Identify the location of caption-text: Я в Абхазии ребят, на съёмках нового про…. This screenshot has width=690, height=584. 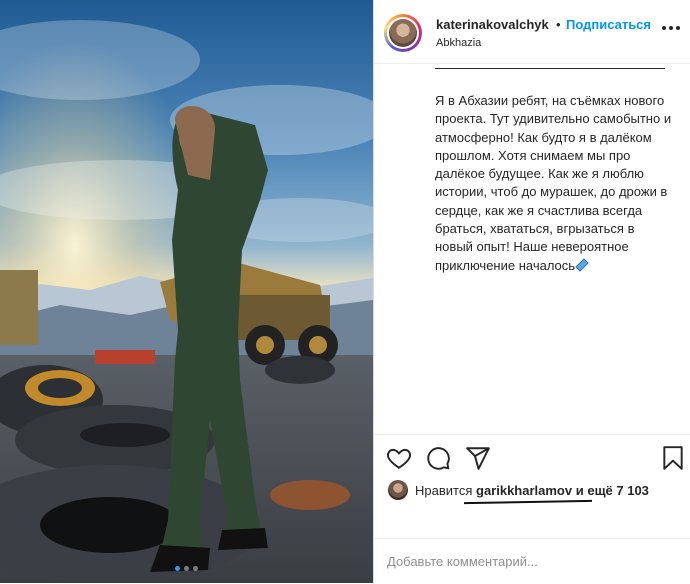
(555, 183).